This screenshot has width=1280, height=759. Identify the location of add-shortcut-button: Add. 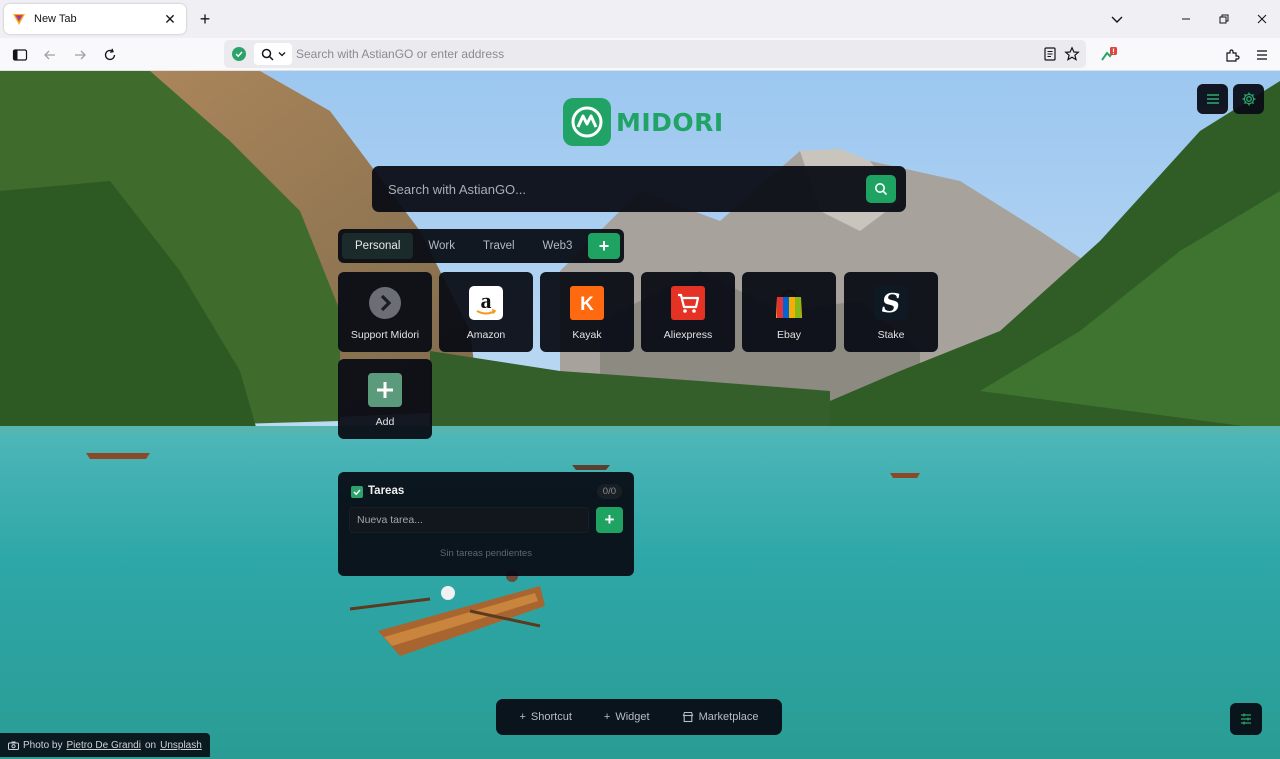
(385, 399).